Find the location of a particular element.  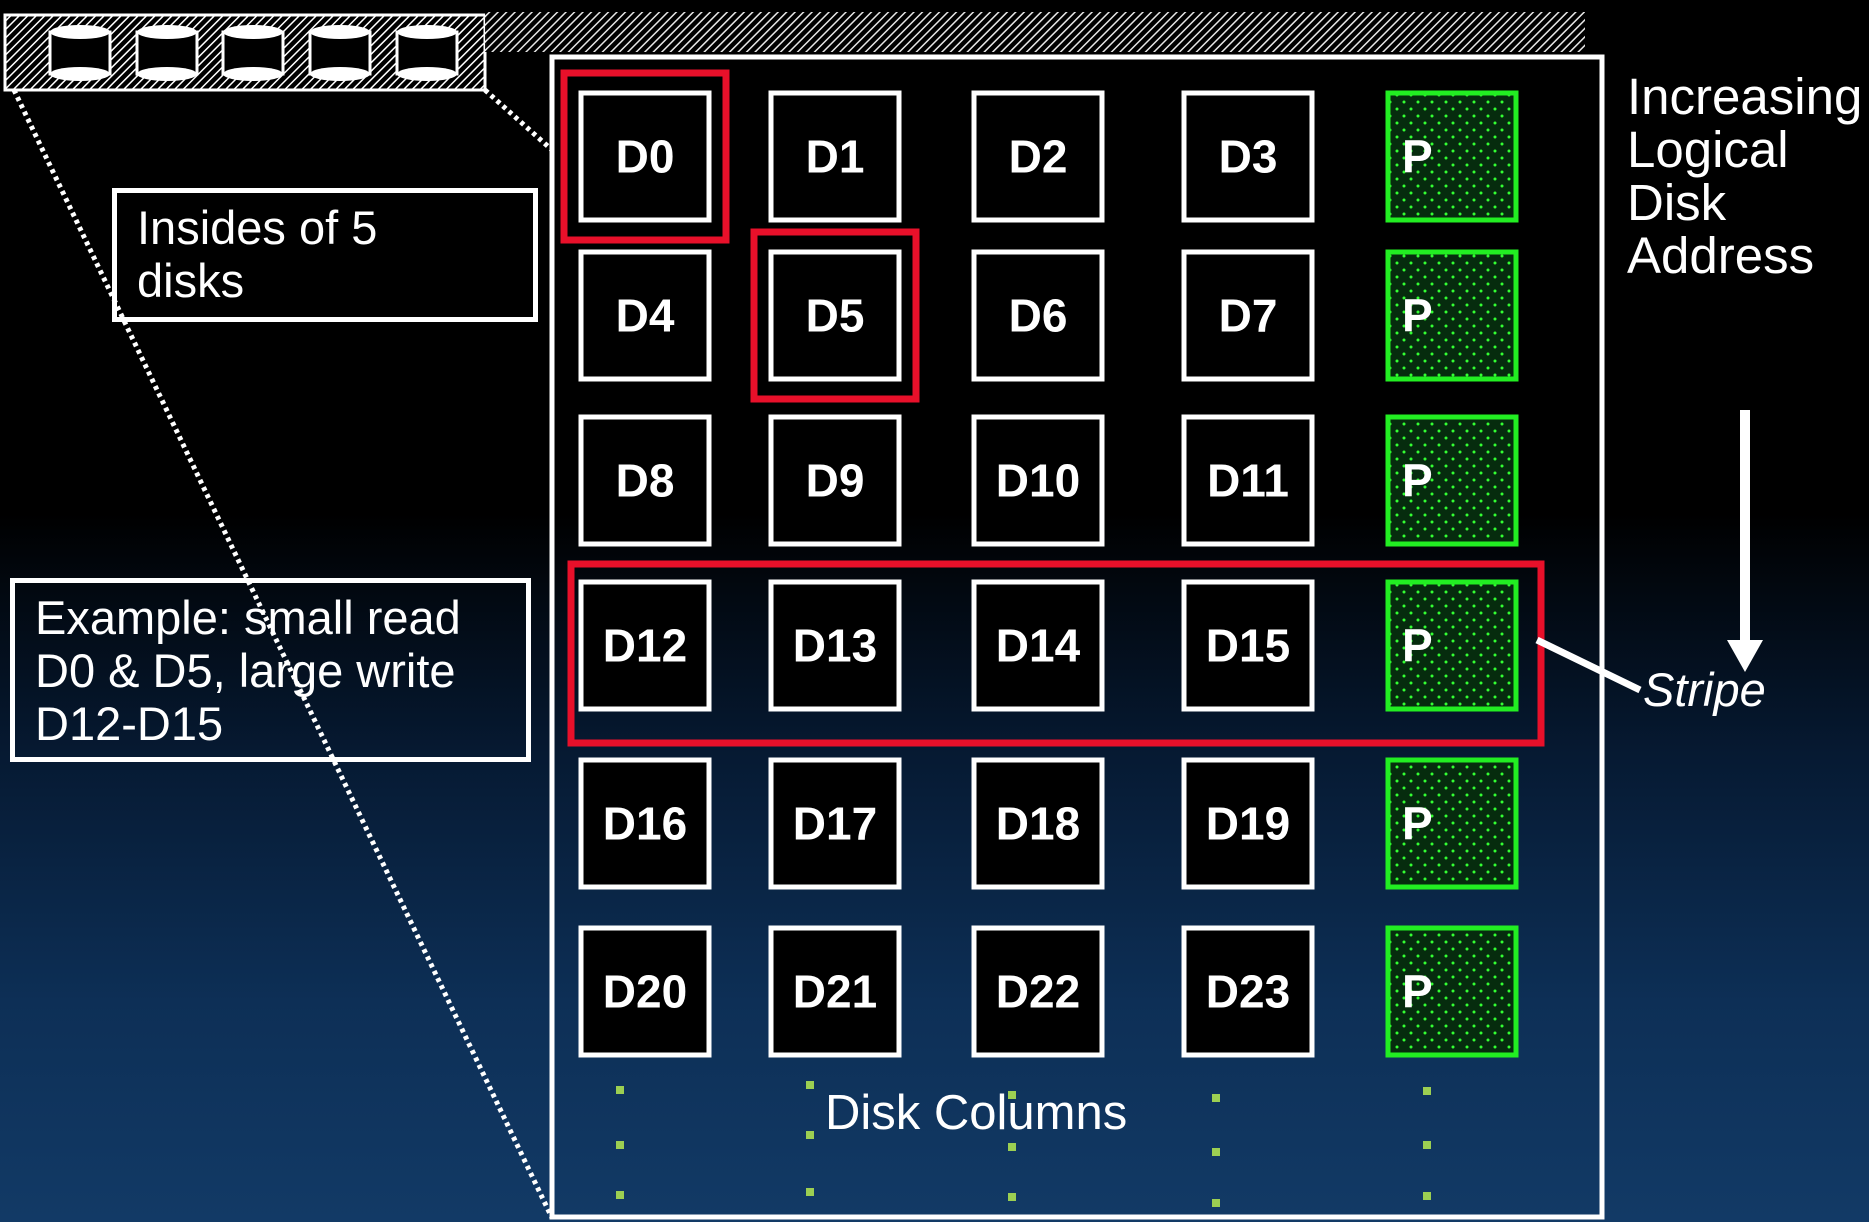

data-block-d1: D1 is located at coordinates (835, 156).